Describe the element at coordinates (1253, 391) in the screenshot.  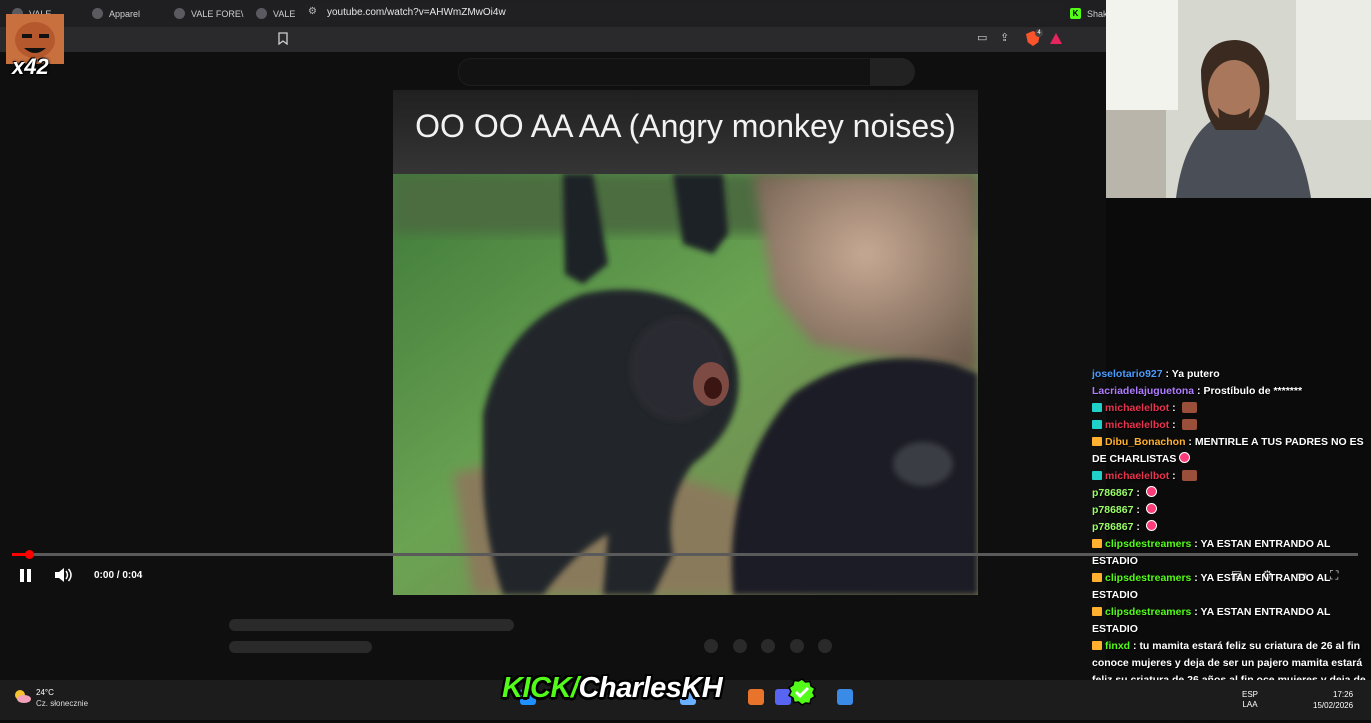
I see `chat-text: Prostíbulo de *******` at that location.